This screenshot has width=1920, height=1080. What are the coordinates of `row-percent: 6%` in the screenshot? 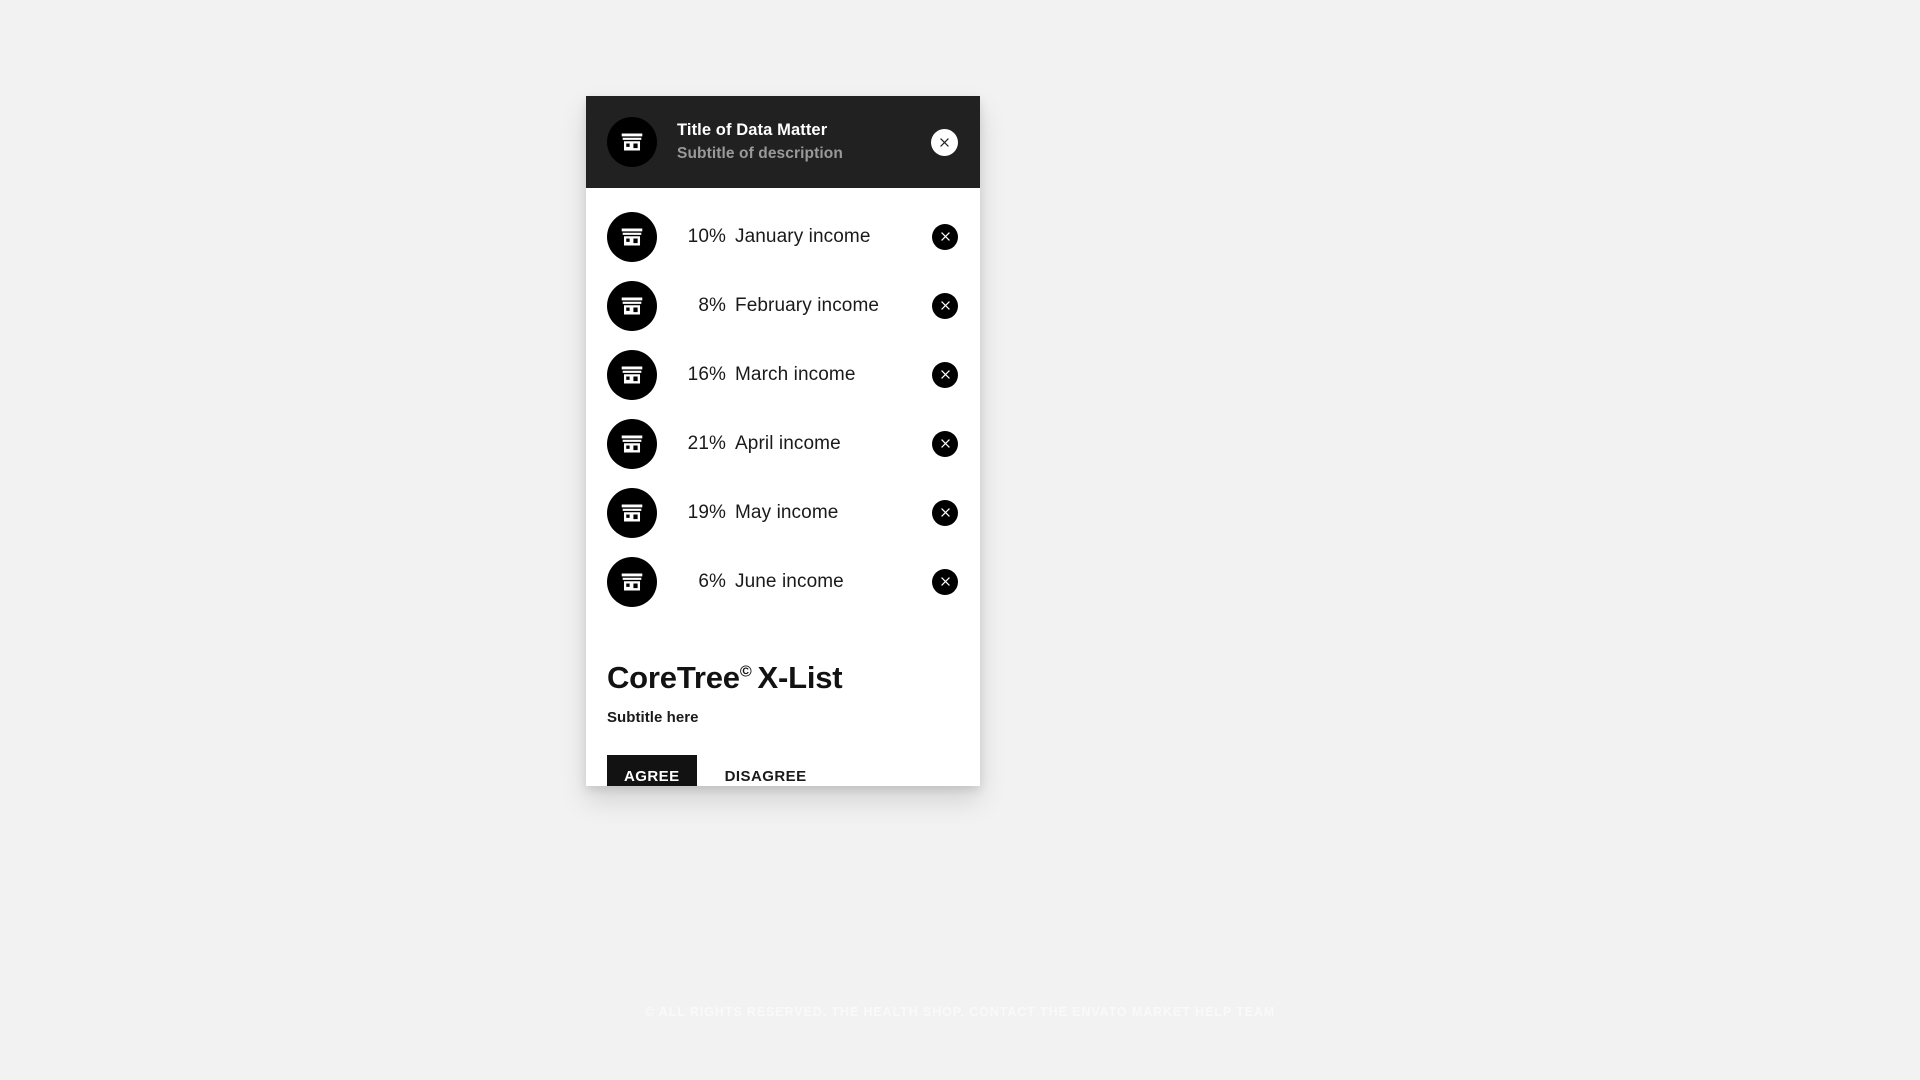 It's located at (712, 581).